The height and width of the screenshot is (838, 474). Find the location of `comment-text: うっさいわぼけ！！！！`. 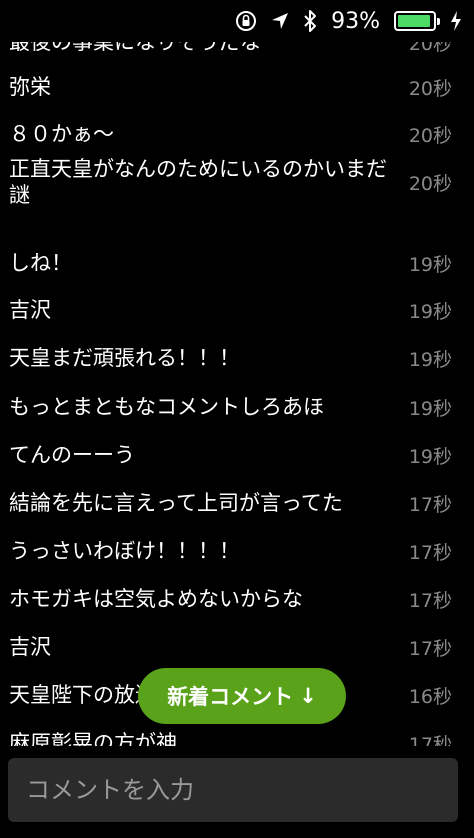

comment-text: うっさいわぼけ！！！！ is located at coordinates (124, 551).